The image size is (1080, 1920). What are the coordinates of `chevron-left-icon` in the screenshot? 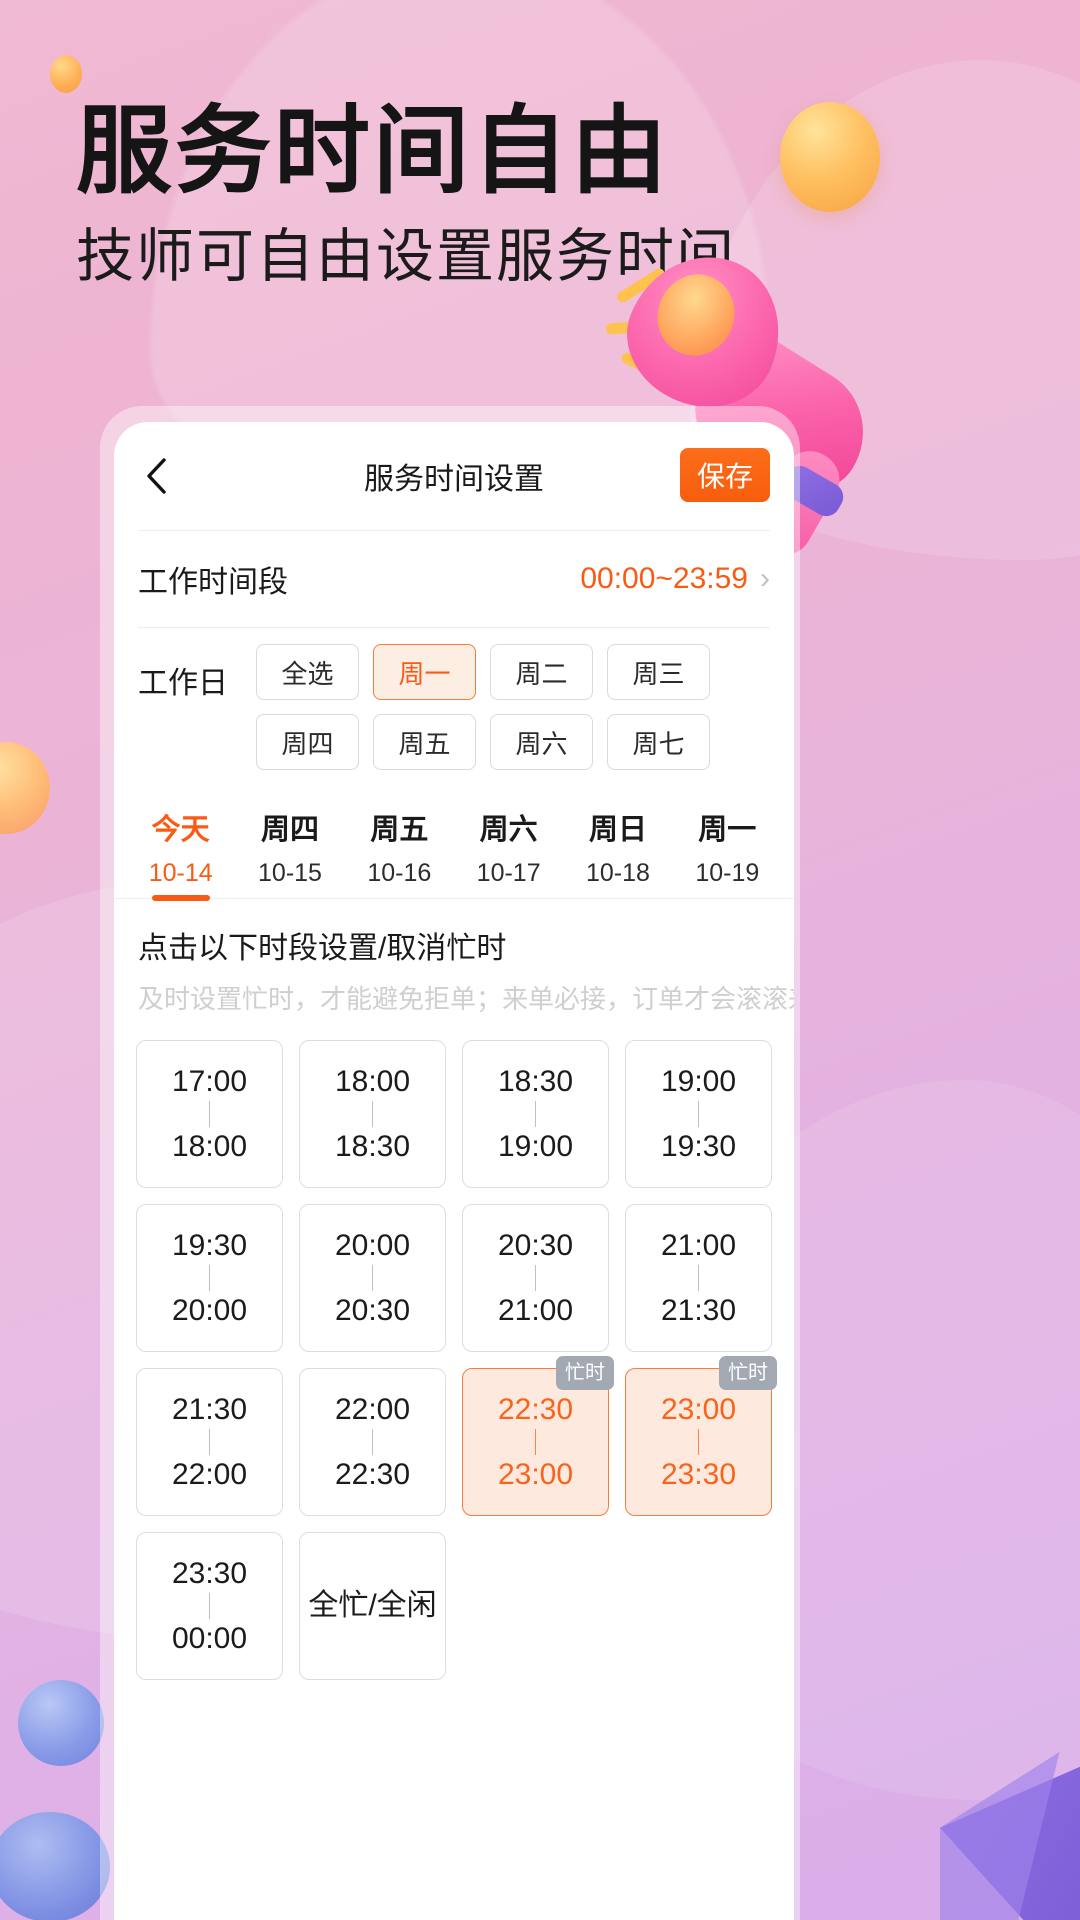 It's located at (156, 476).